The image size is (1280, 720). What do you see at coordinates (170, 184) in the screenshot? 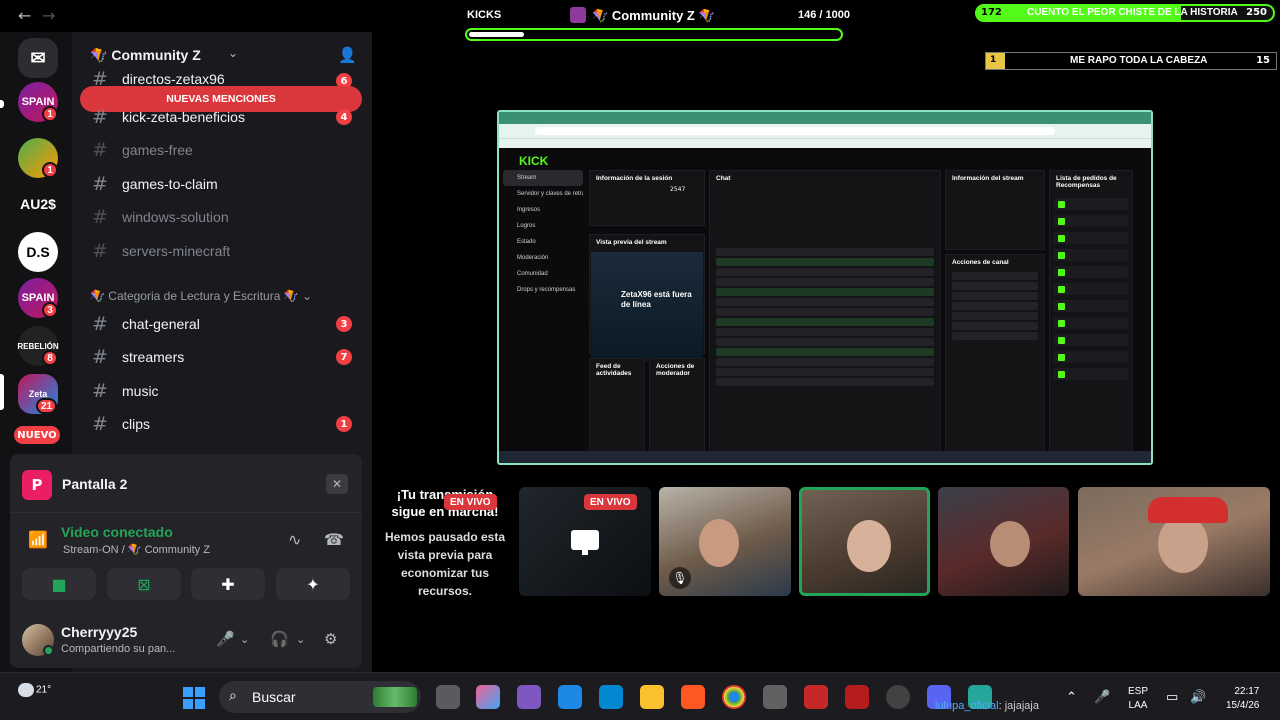
I see `channel-name: games-to-claim` at bounding box center [170, 184].